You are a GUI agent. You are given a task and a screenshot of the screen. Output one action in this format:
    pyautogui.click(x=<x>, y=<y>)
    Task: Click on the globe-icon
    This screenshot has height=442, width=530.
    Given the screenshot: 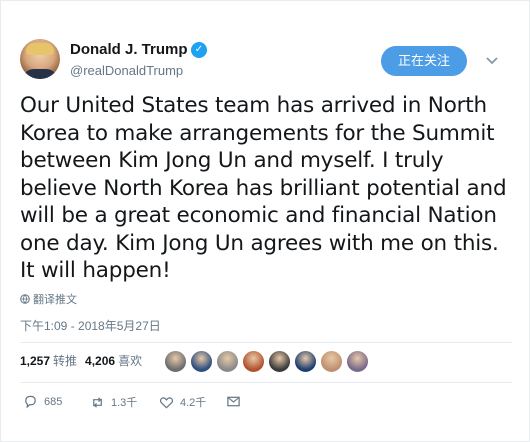 What is the action you would take?
    pyautogui.click(x=25, y=299)
    